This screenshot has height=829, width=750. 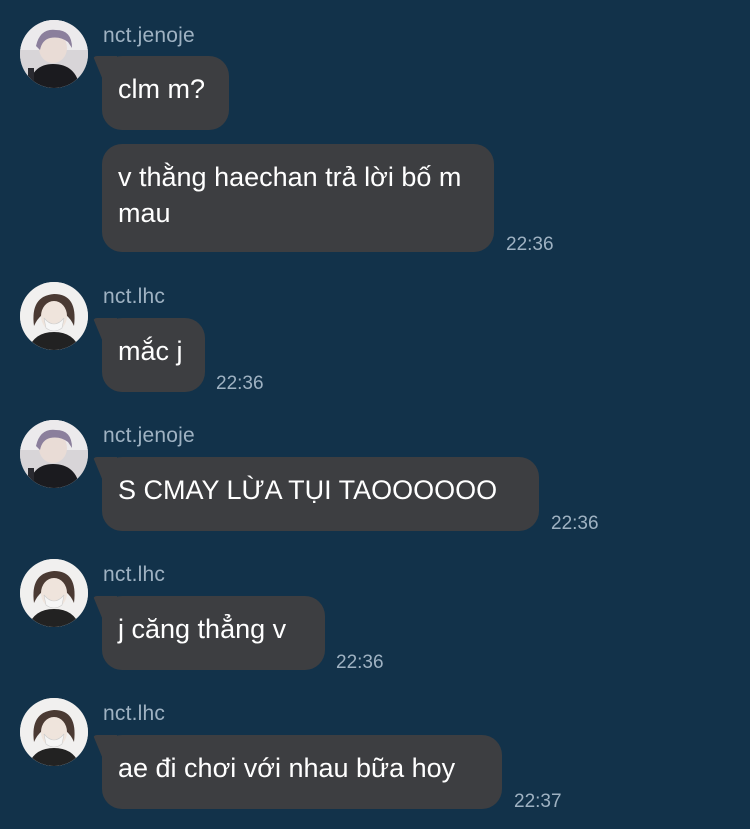 I want to click on message-text: v thằng haechan trả lời bố m mau, so click(x=290, y=195).